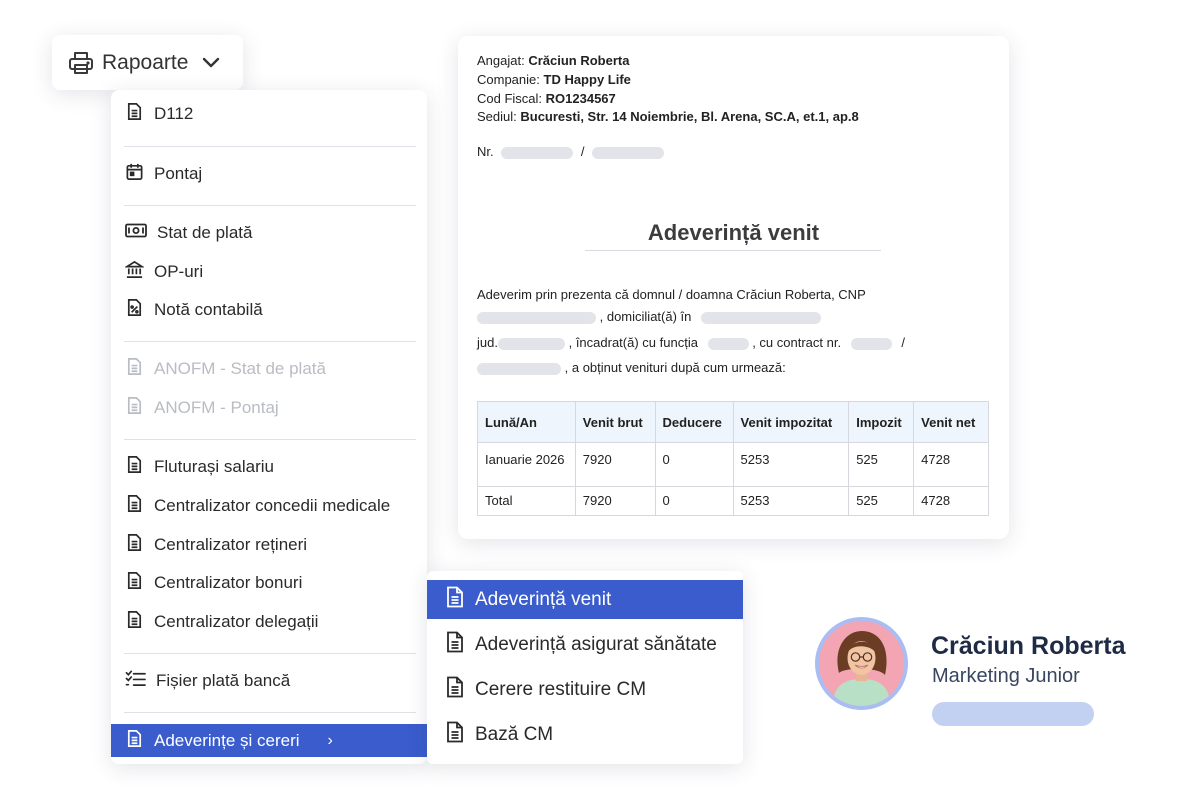 This screenshot has height=800, width=1200. I want to click on chevron-down-icon, so click(211, 63).